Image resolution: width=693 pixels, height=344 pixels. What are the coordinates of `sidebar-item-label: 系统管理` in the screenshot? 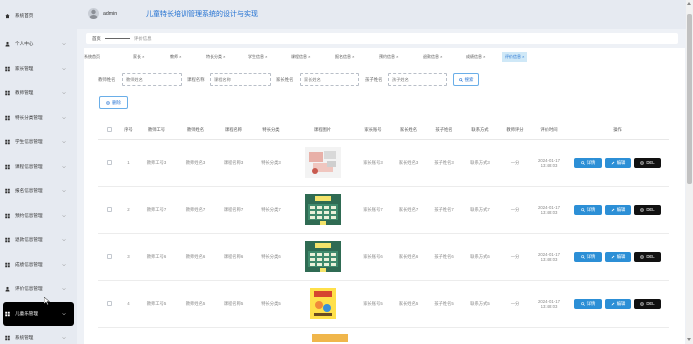 It's located at (24, 338).